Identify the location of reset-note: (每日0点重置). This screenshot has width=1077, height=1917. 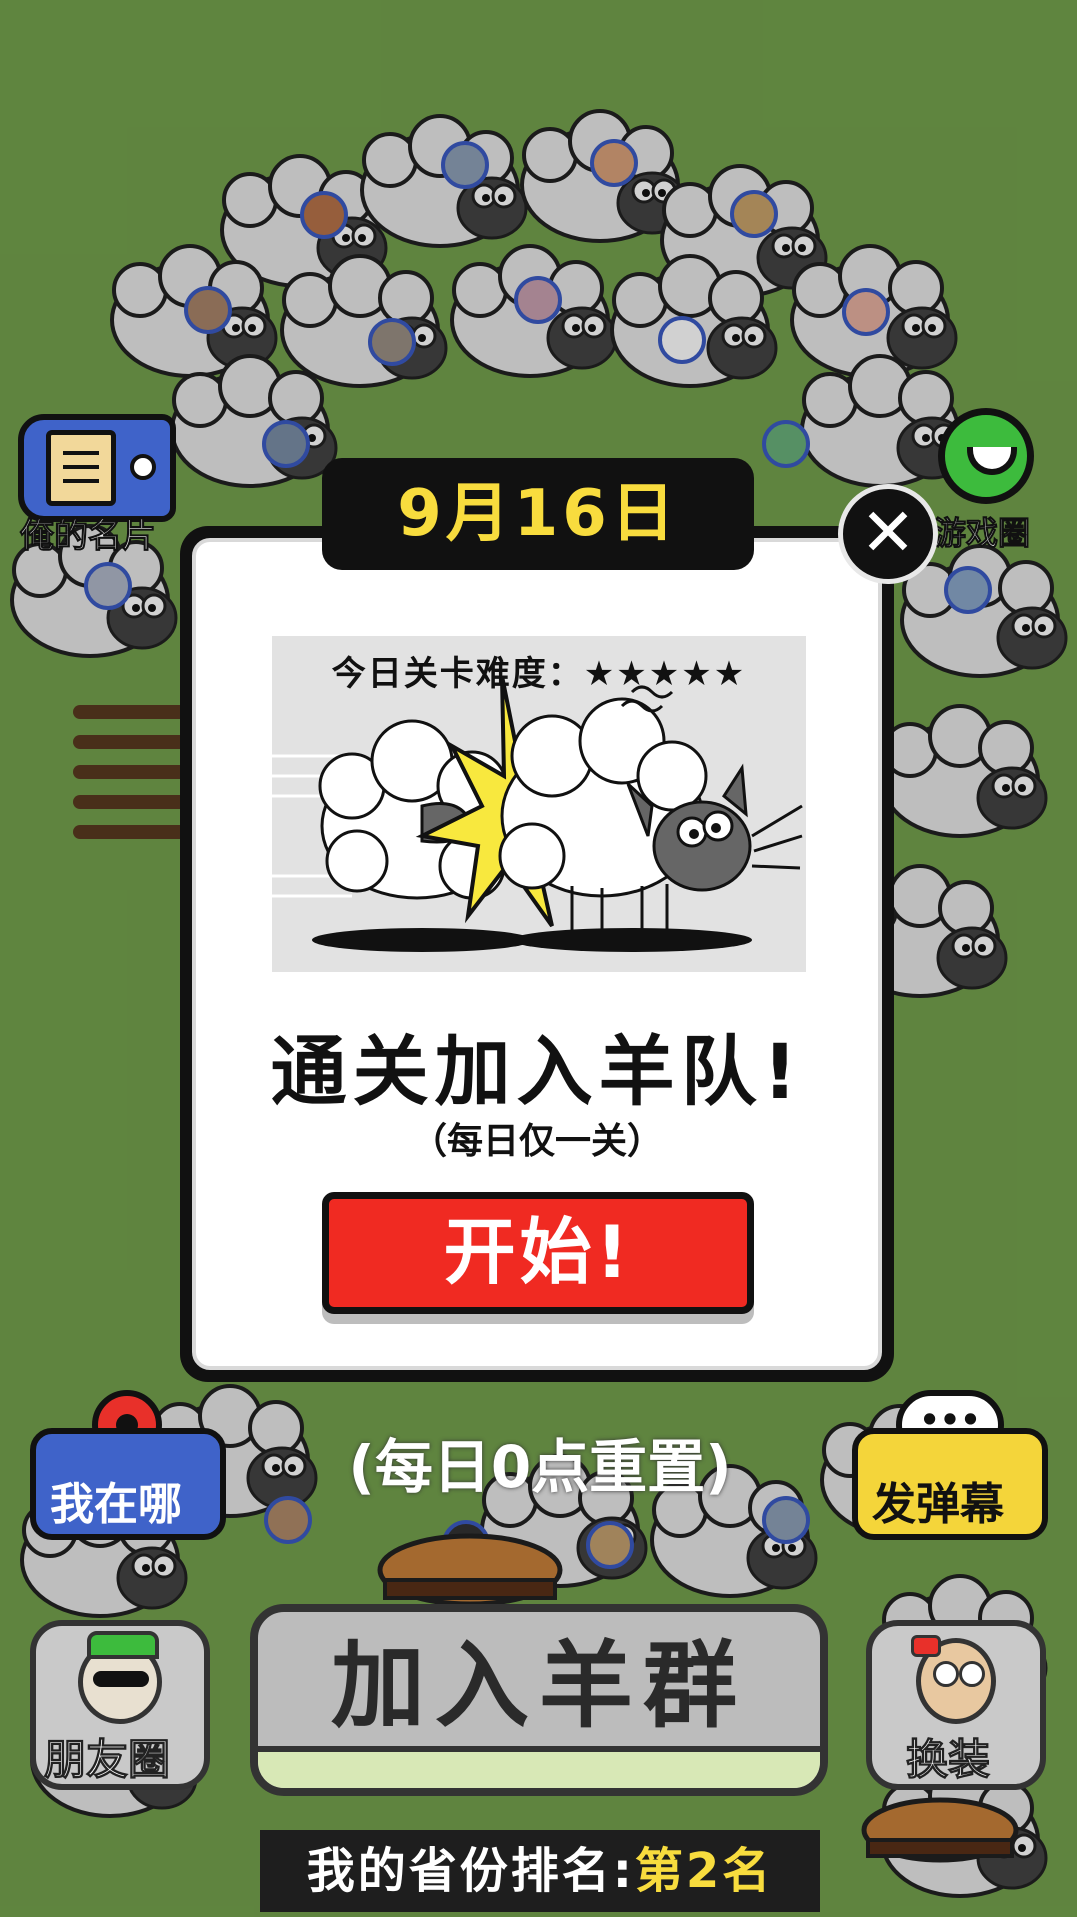
(540, 1467).